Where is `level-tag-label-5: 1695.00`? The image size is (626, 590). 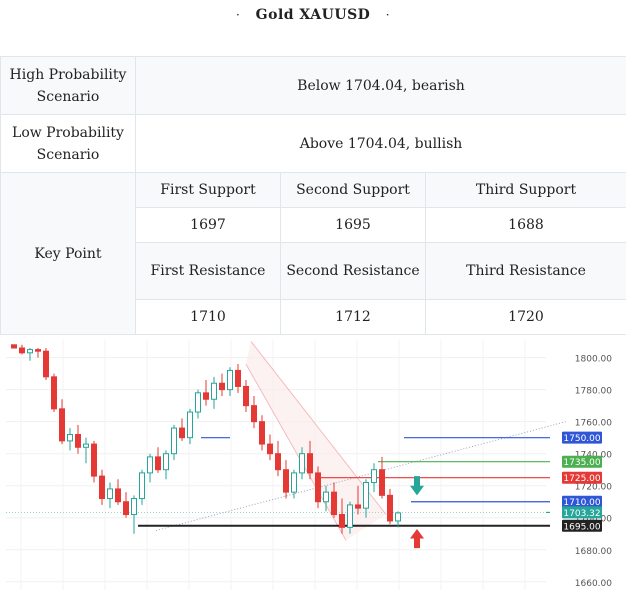 level-tag-label-5: 1695.00 is located at coordinates (581, 527).